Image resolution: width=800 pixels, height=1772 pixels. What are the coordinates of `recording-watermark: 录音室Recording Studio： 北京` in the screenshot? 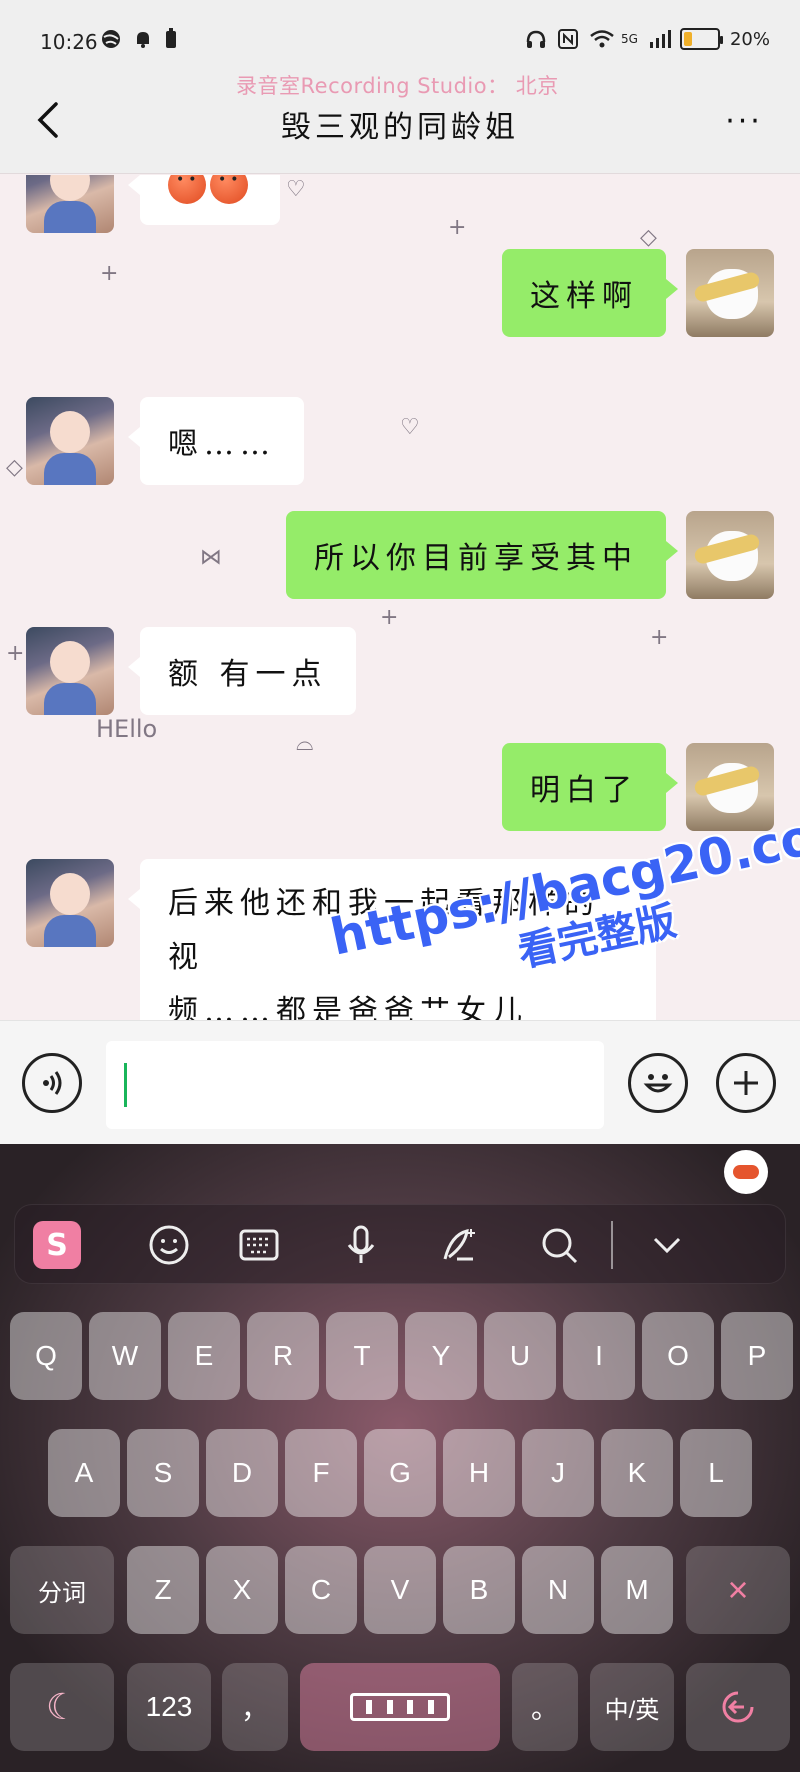 It's located at (397, 86).